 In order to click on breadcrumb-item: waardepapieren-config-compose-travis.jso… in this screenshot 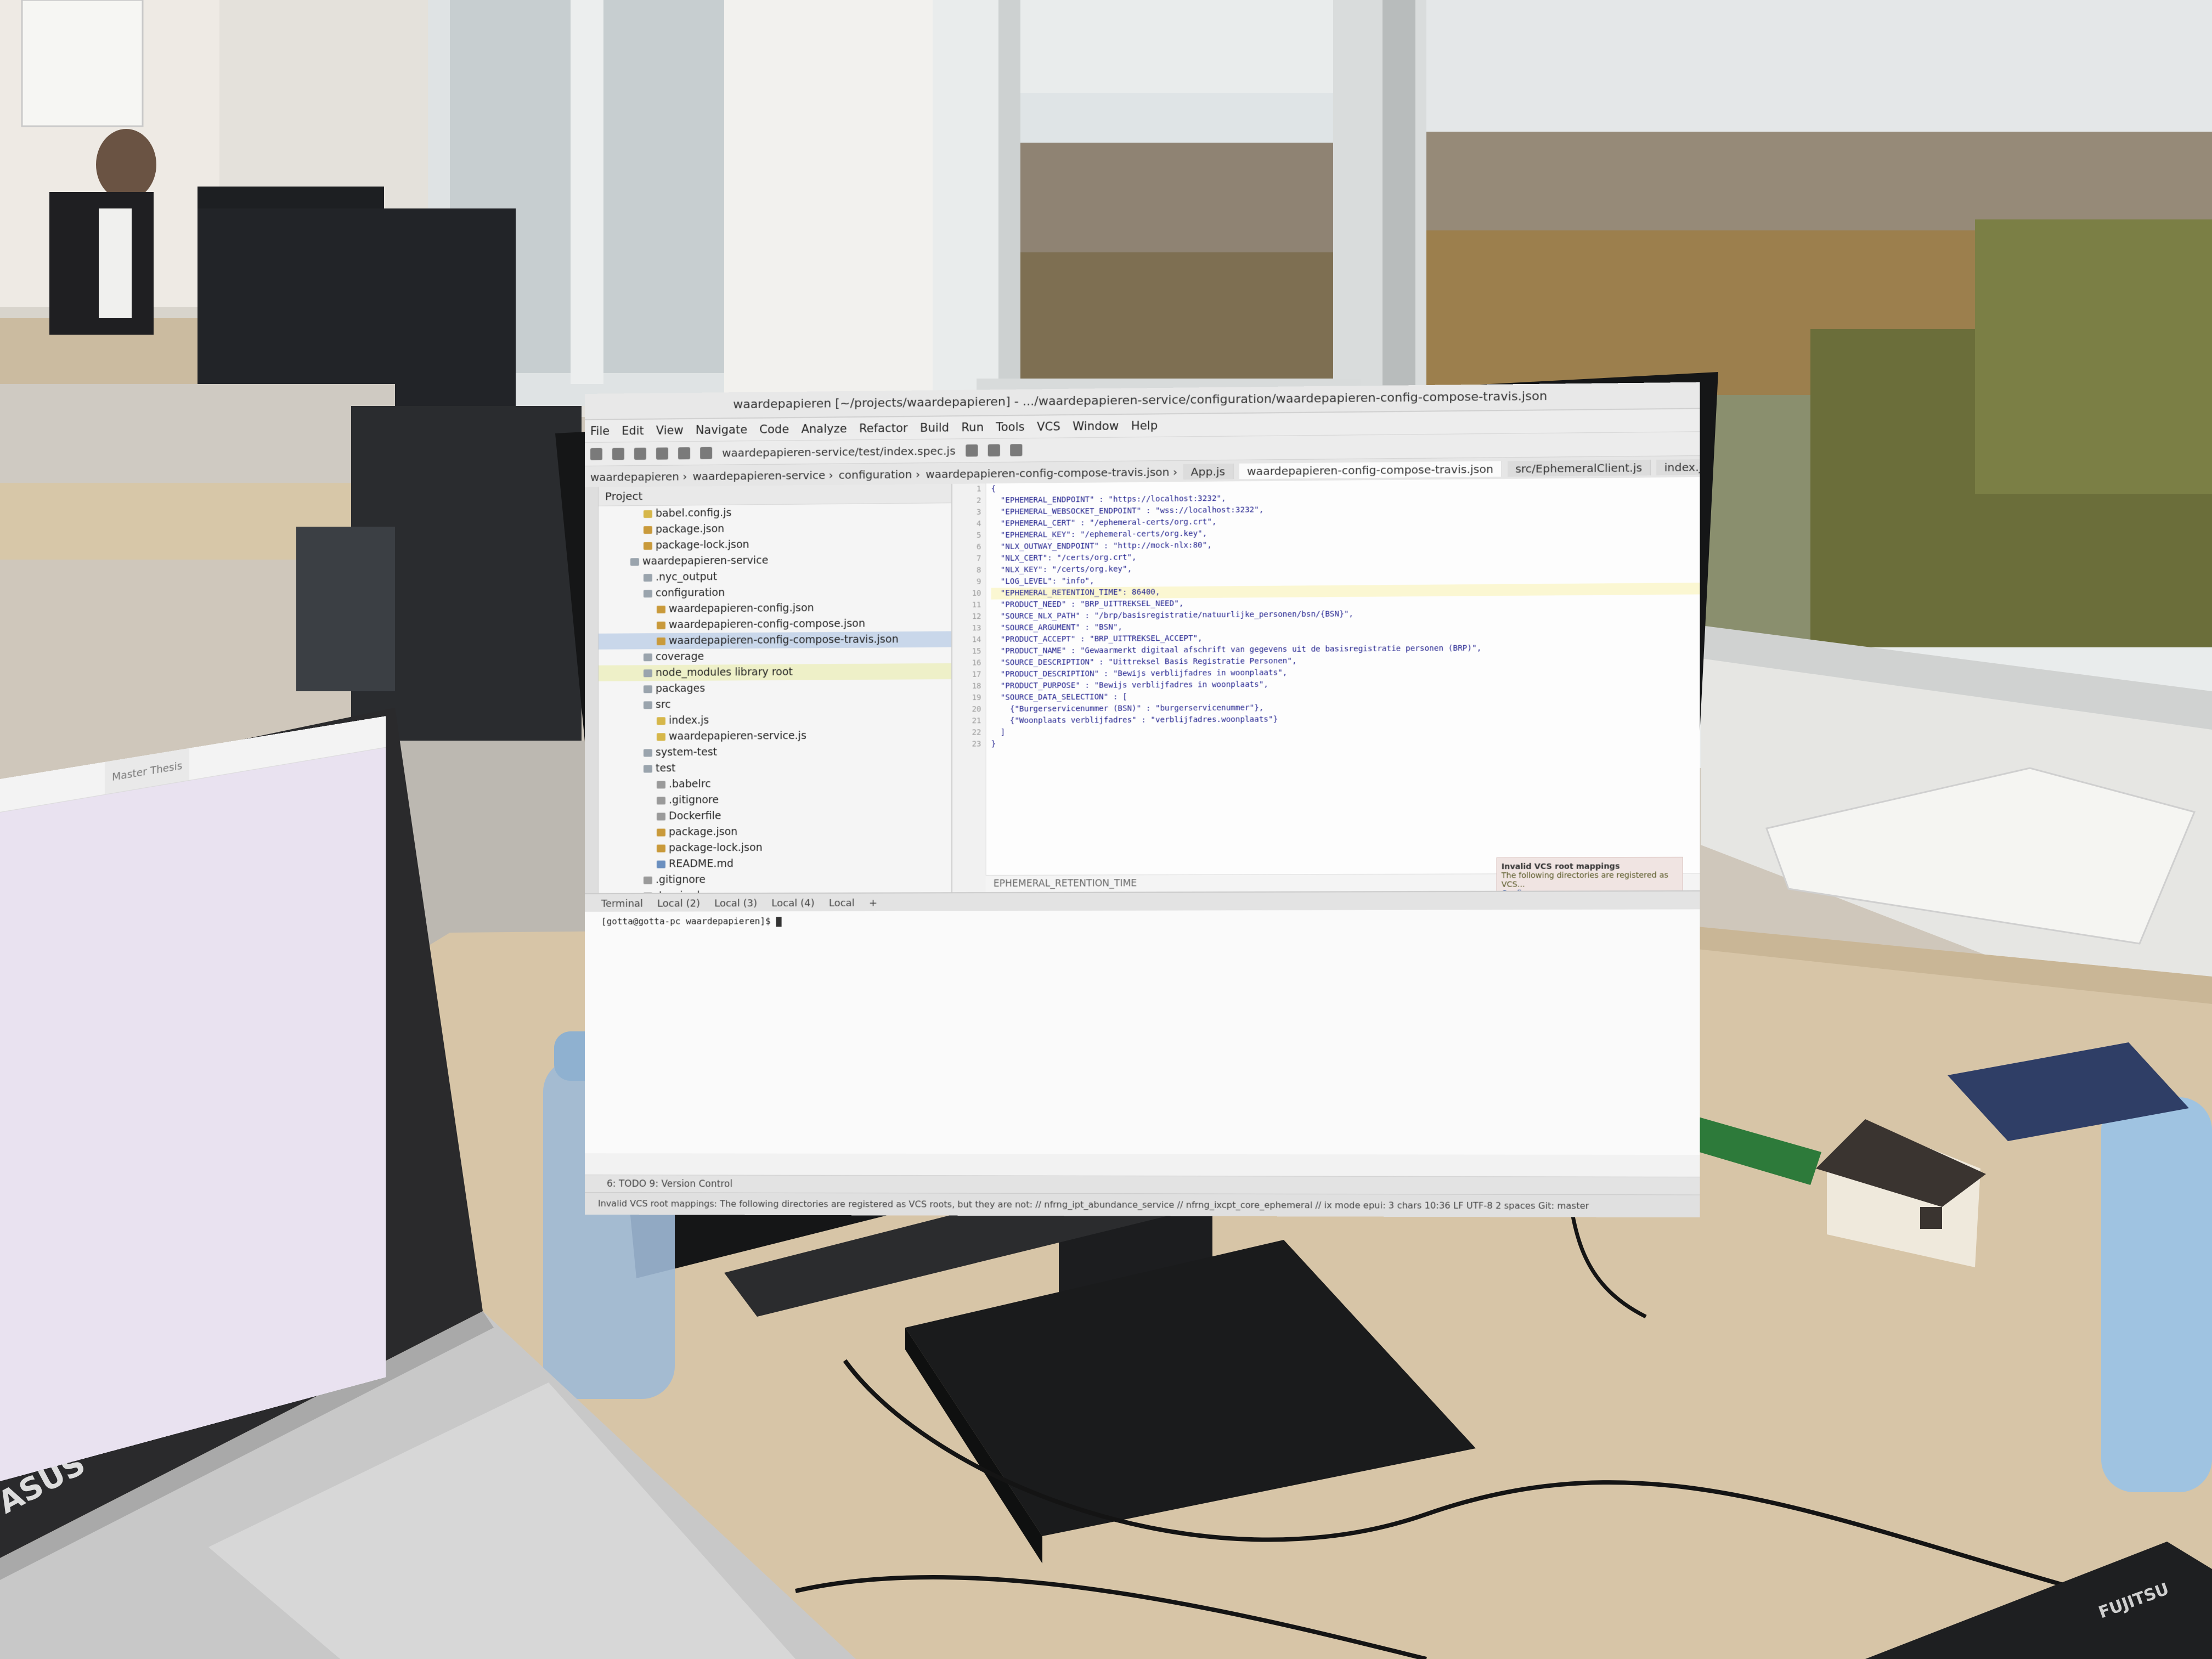, I will do `click(1051, 473)`.